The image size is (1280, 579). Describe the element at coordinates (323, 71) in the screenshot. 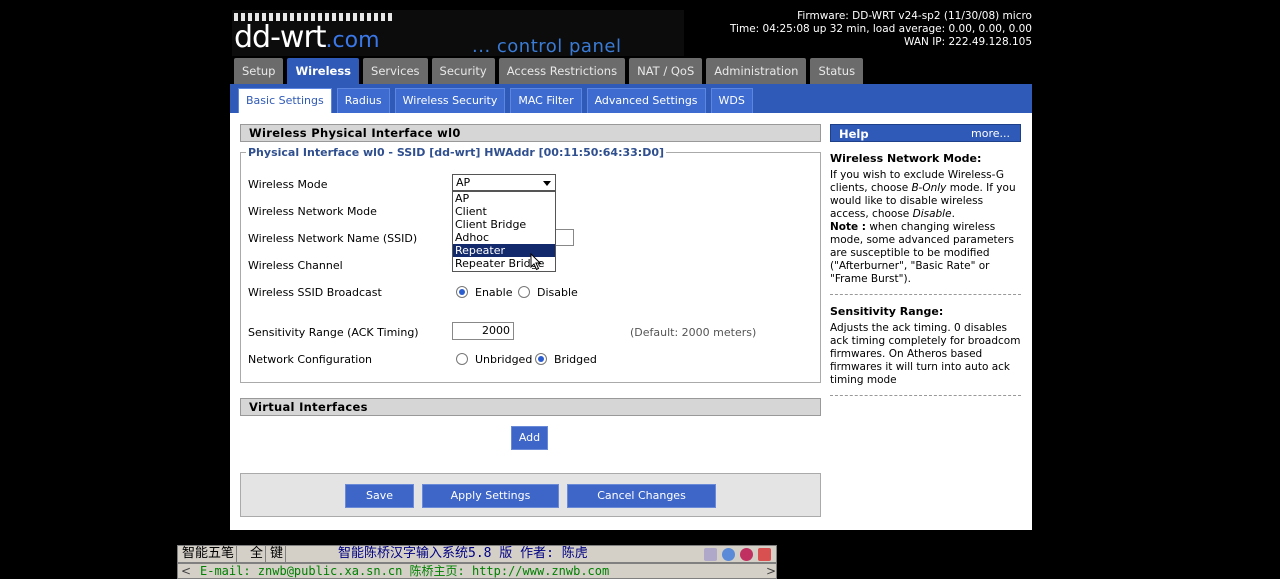

I see `tab-wireless: Wireless` at that location.